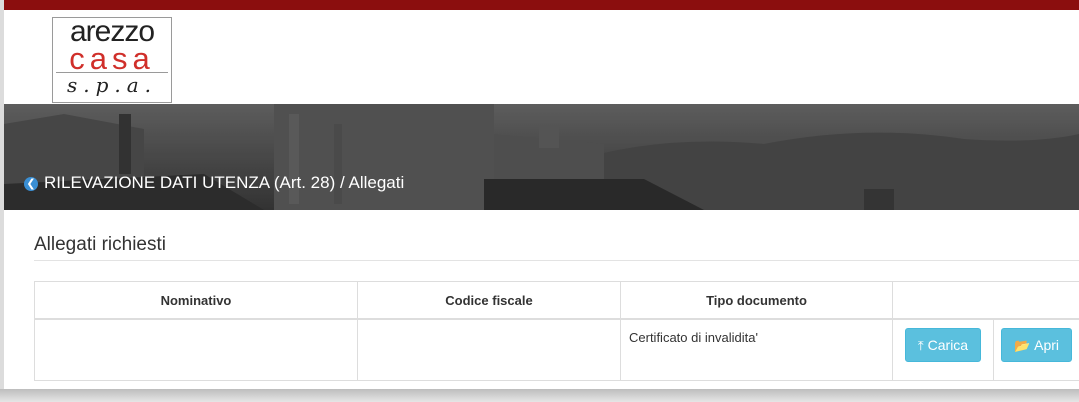 The width and height of the screenshot is (1079, 402). I want to click on section-title: Allegati richiesti, so click(100, 244).